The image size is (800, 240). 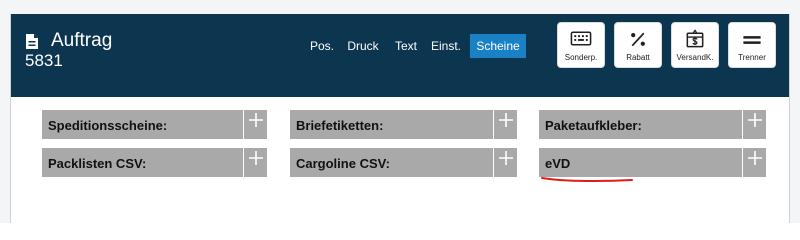 I want to click on tab-einst: Einst., so click(x=446, y=46).